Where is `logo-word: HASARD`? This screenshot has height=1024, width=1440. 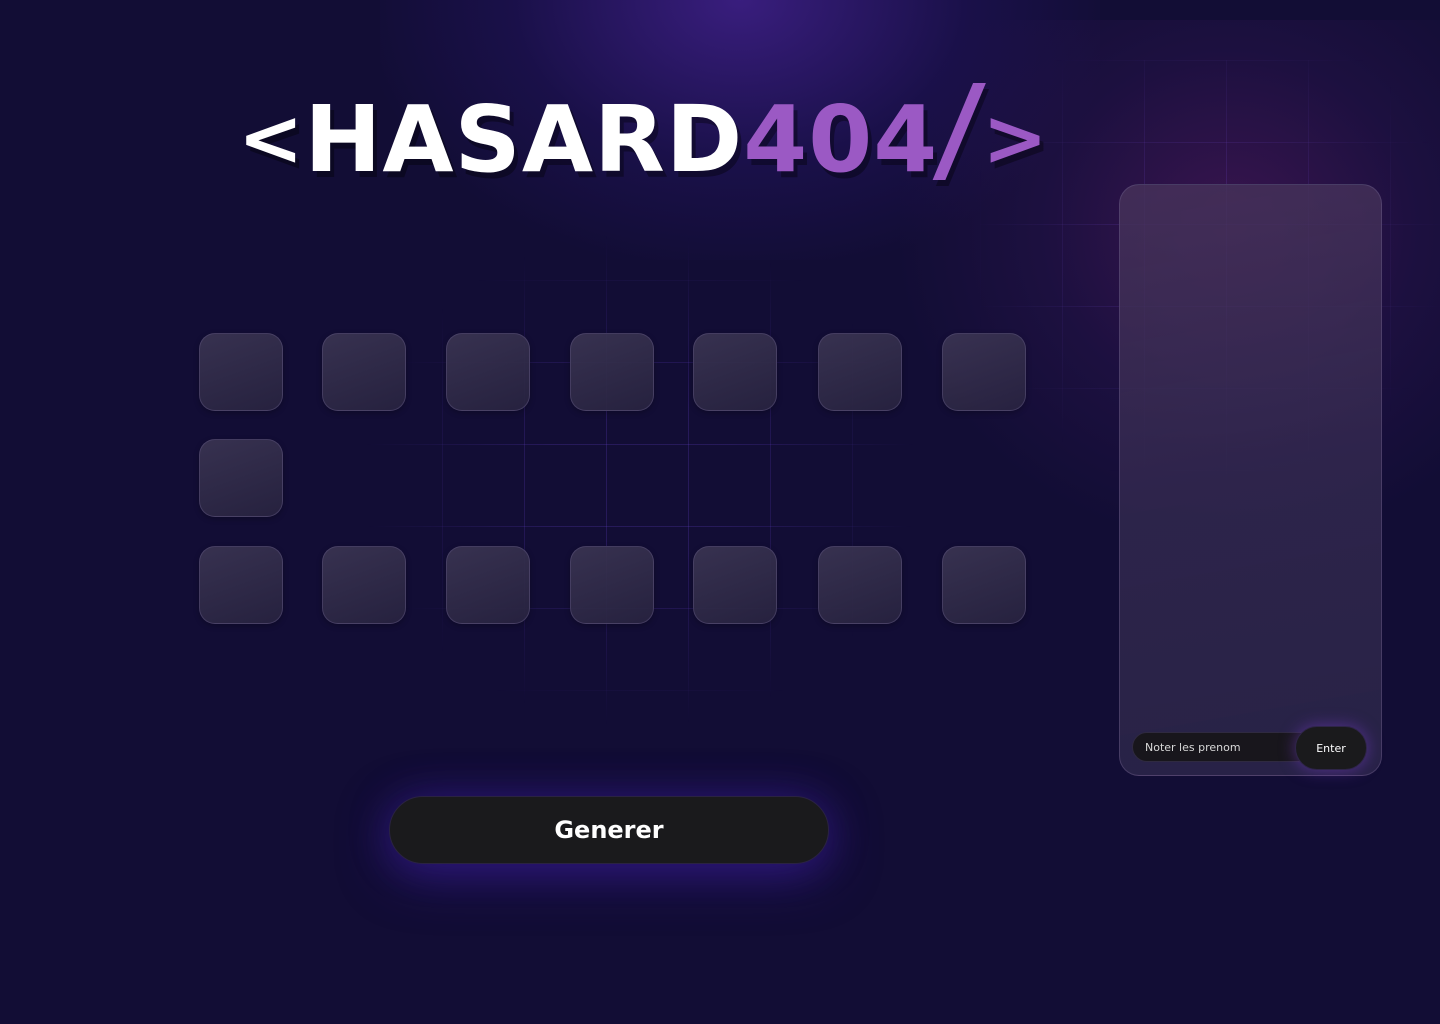 logo-word: HASARD is located at coordinates (524, 139).